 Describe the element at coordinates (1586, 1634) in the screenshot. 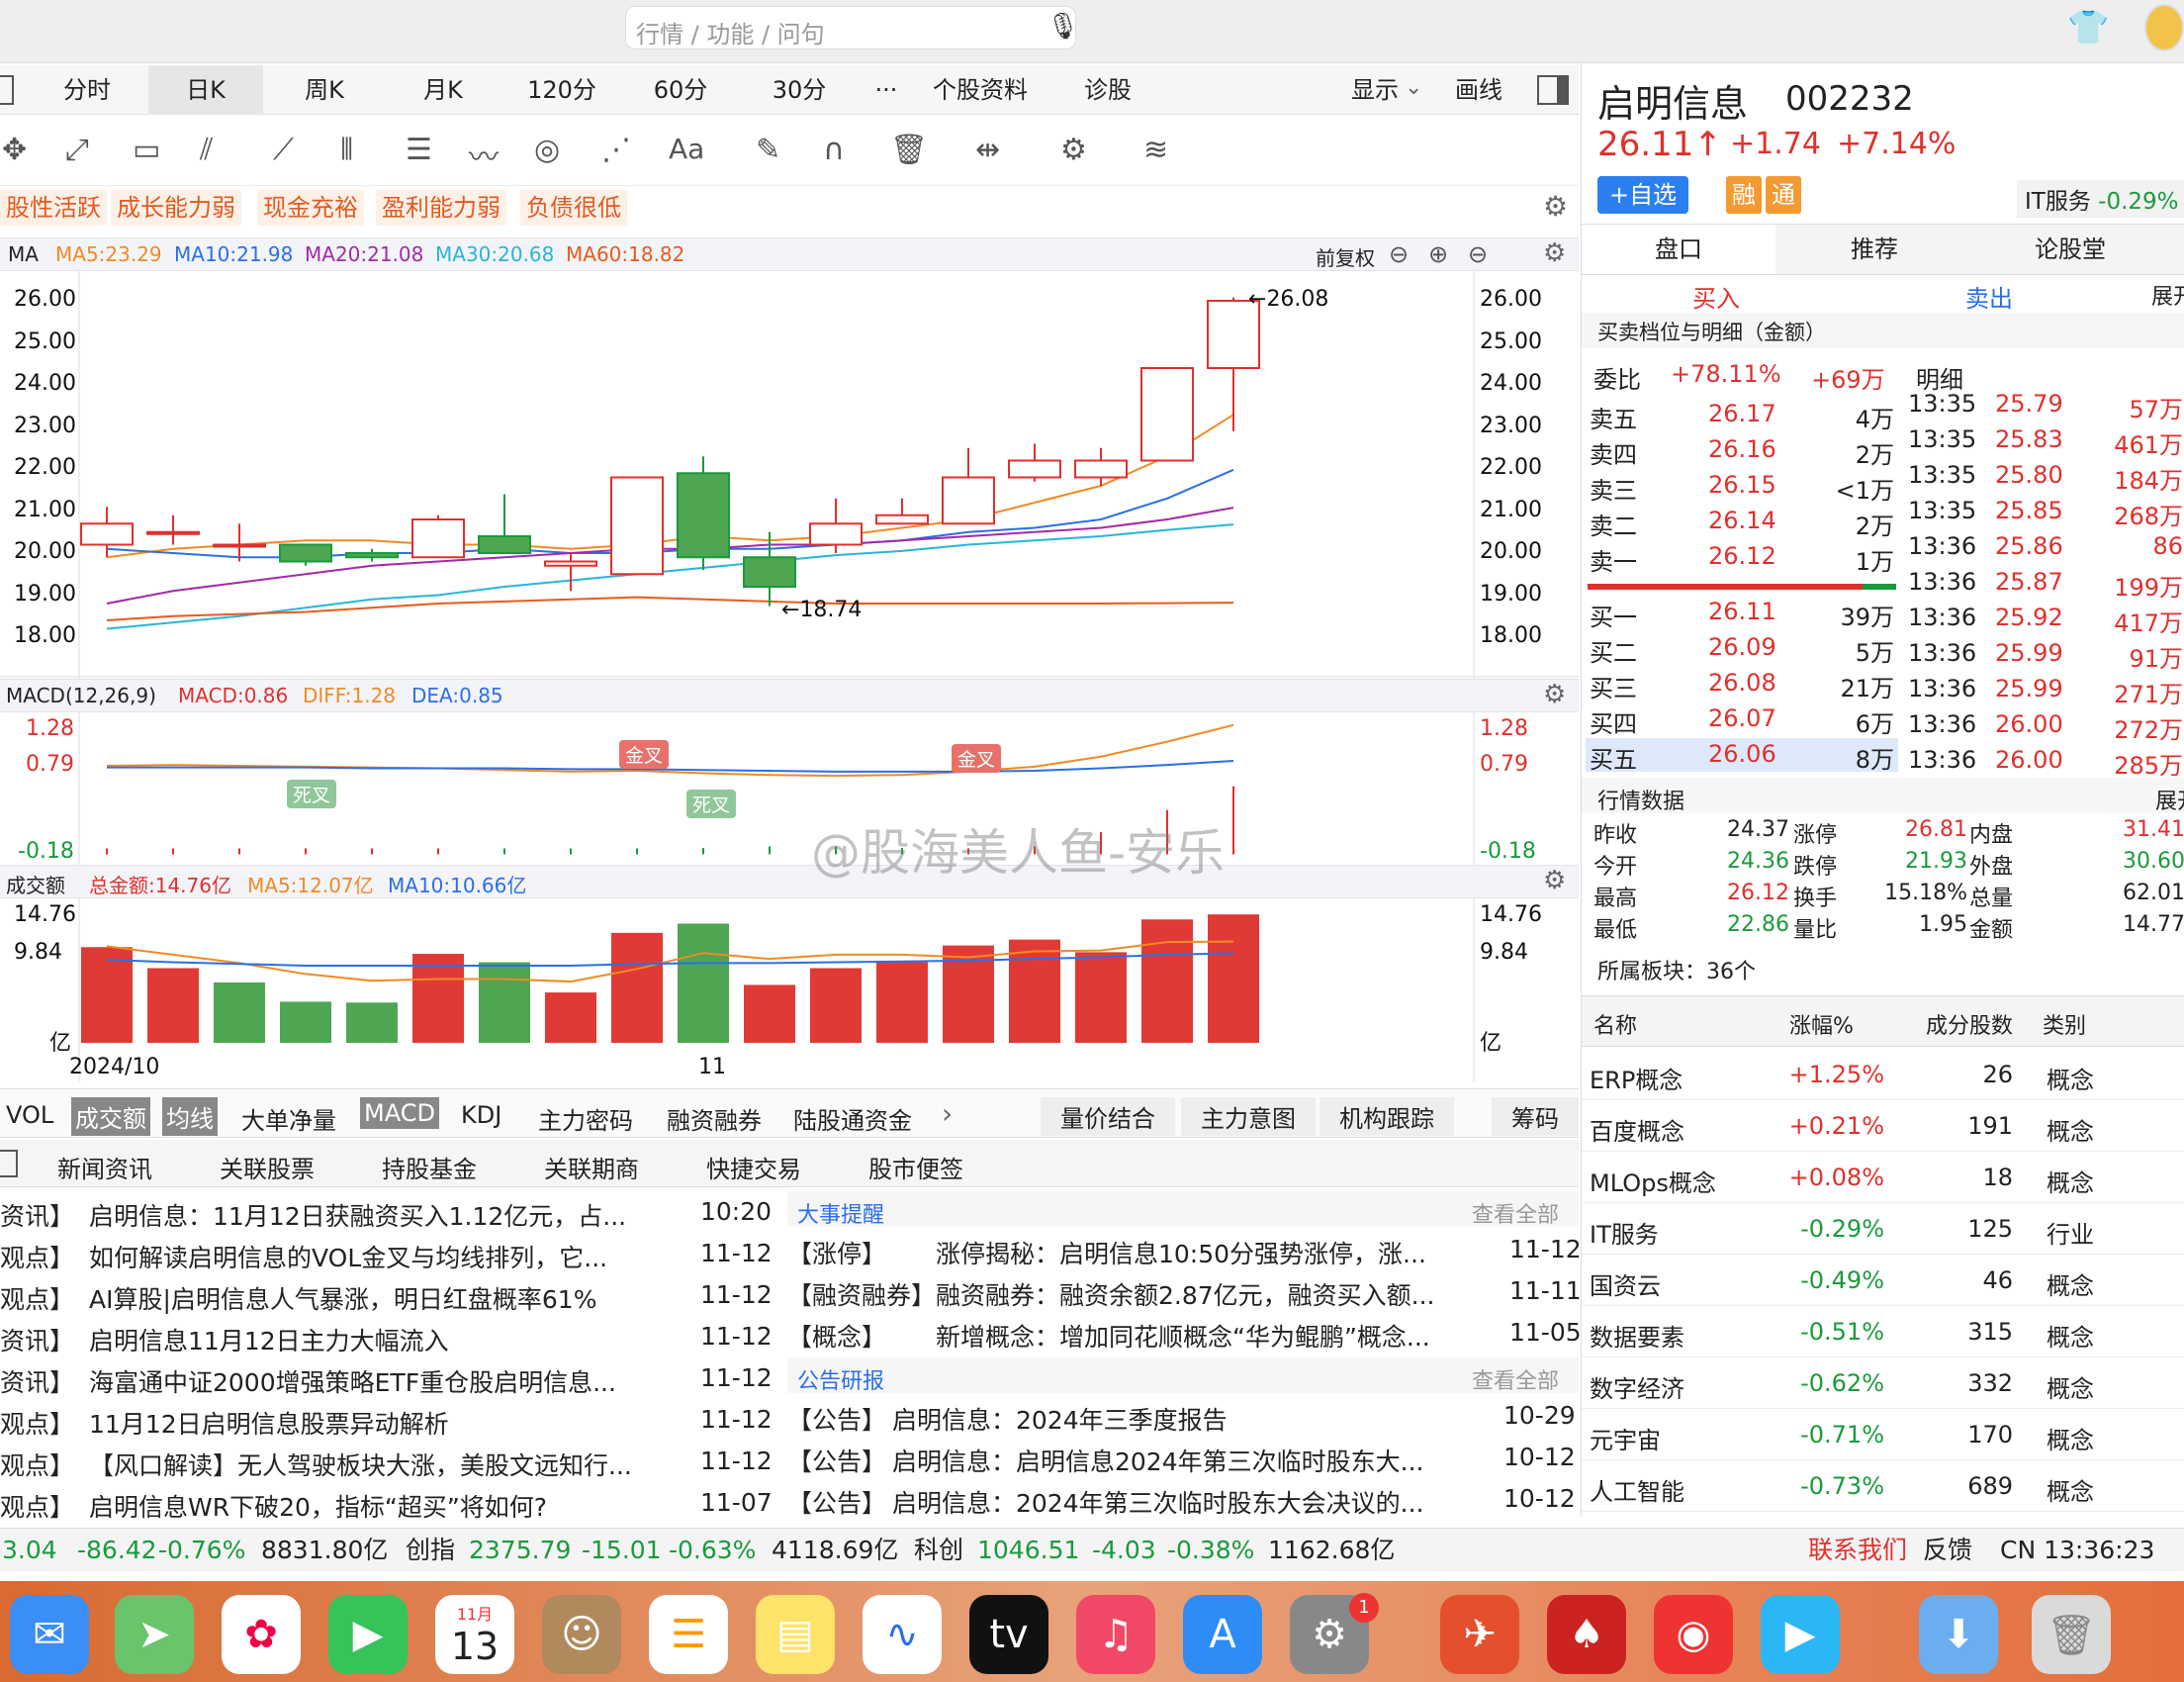

I see `poker-icon: ♠` at that location.